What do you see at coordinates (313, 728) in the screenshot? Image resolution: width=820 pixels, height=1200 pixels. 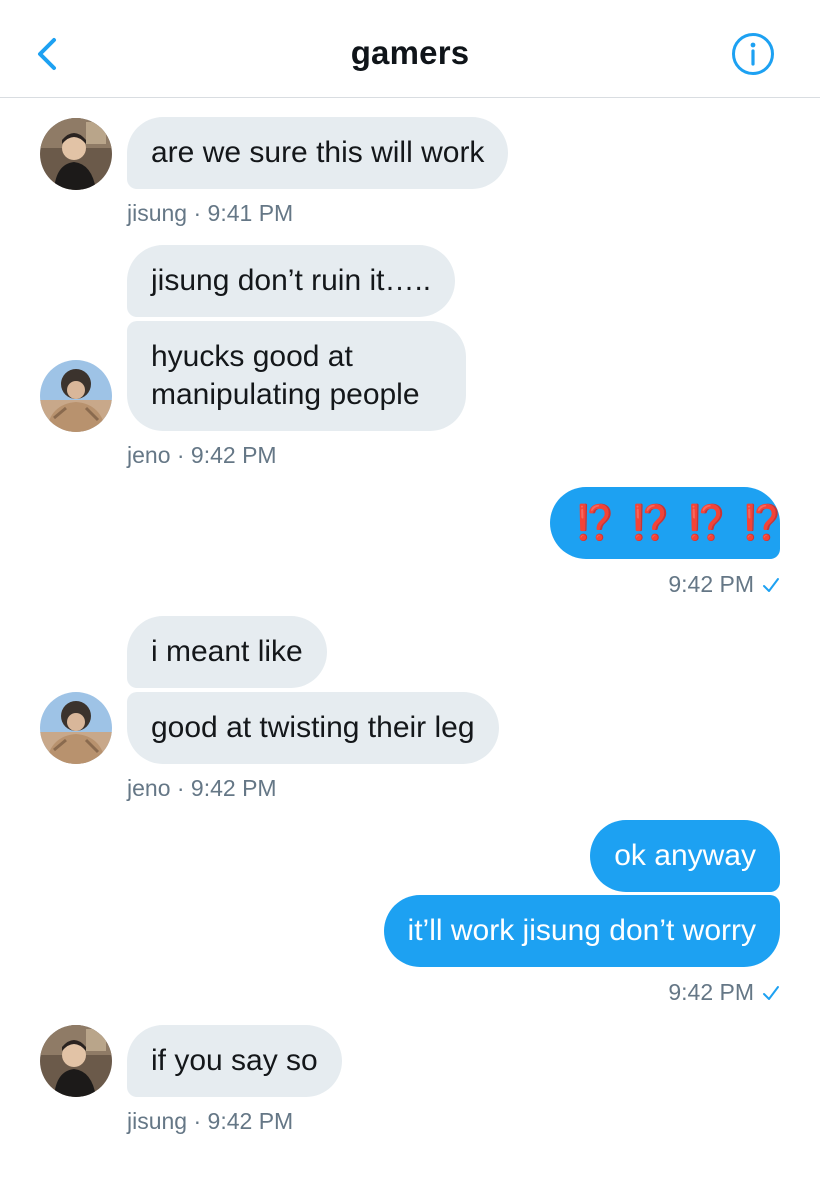 I see `message-bubble: good at twisting their leg` at bounding box center [313, 728].